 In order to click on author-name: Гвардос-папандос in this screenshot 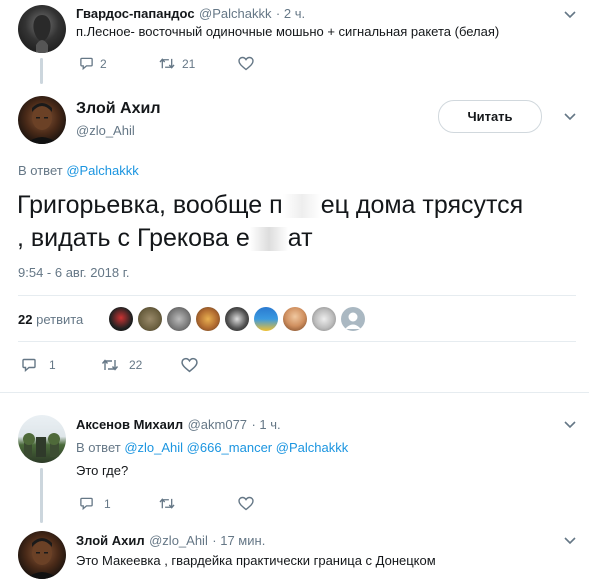, I will do `click(135, 13)`.